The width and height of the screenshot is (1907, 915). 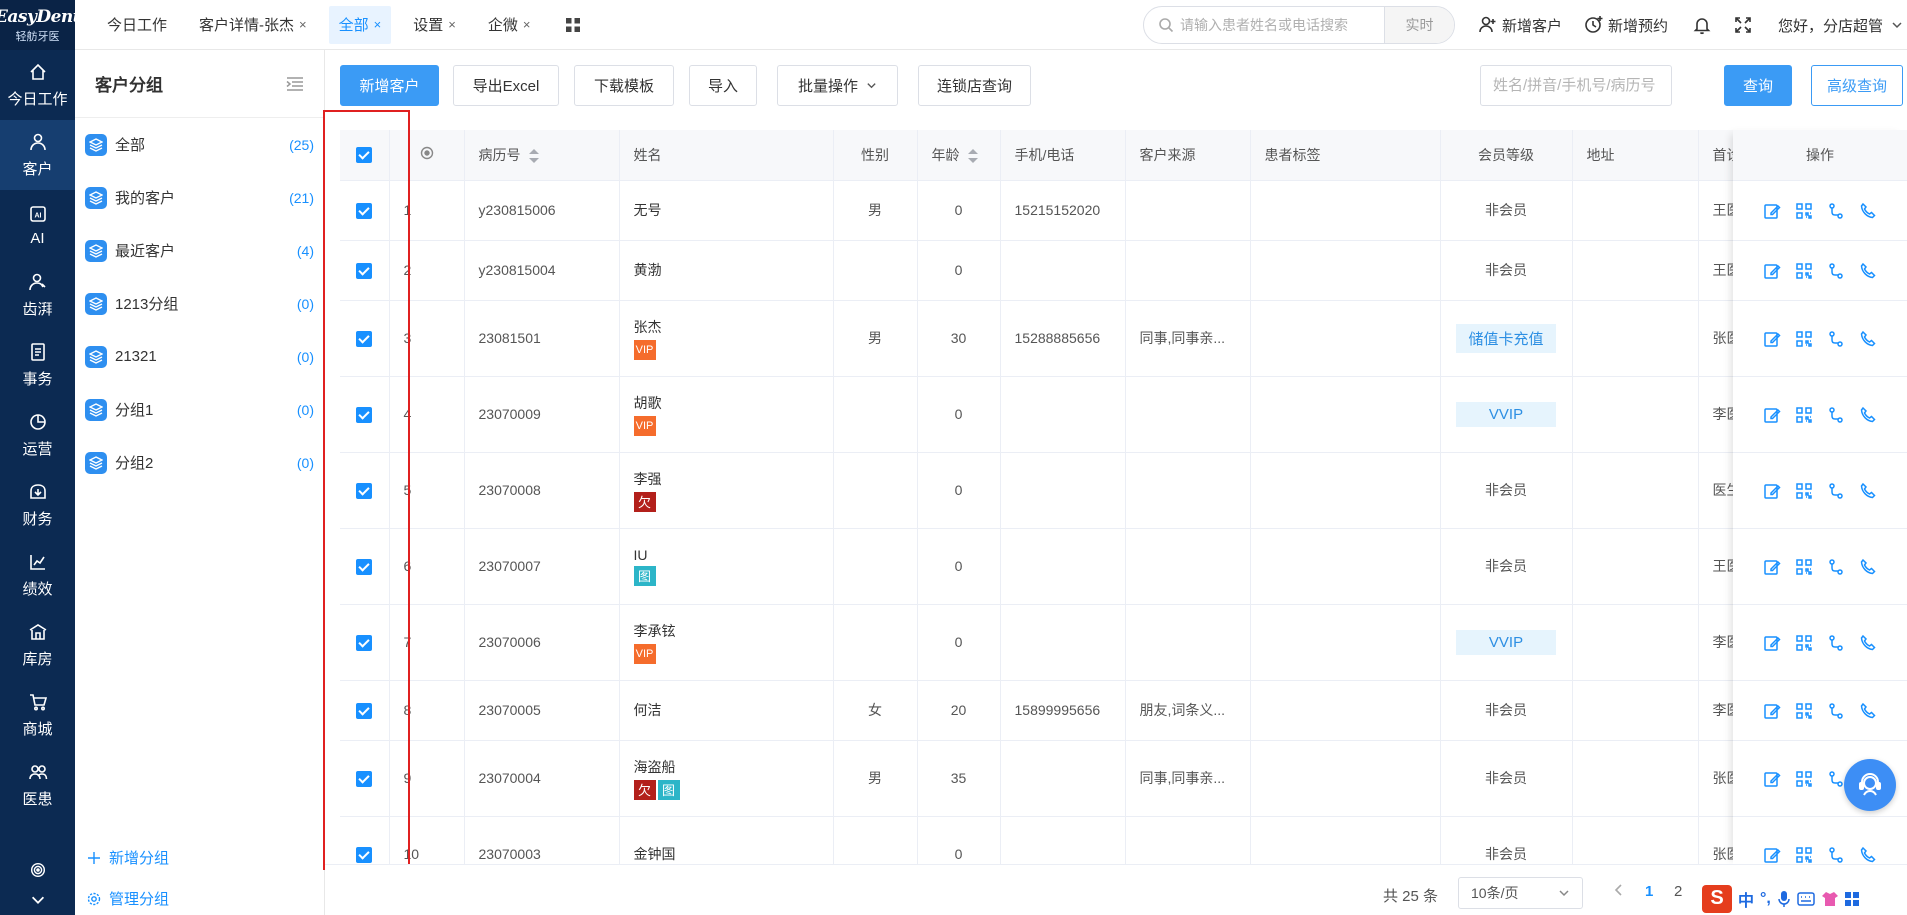 What do you see at coordinates (726, 490) in the screenshot?
I see `patient-name-cell: 李强欠` at bounding box center [726, 490].